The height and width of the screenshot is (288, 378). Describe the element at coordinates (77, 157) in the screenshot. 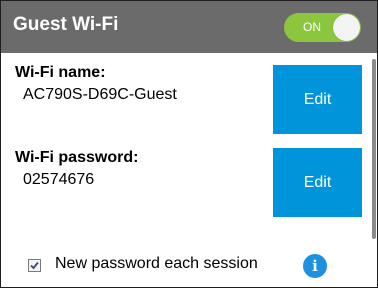

I see `wifi-password-label: Wi-Fi password:` at that location.